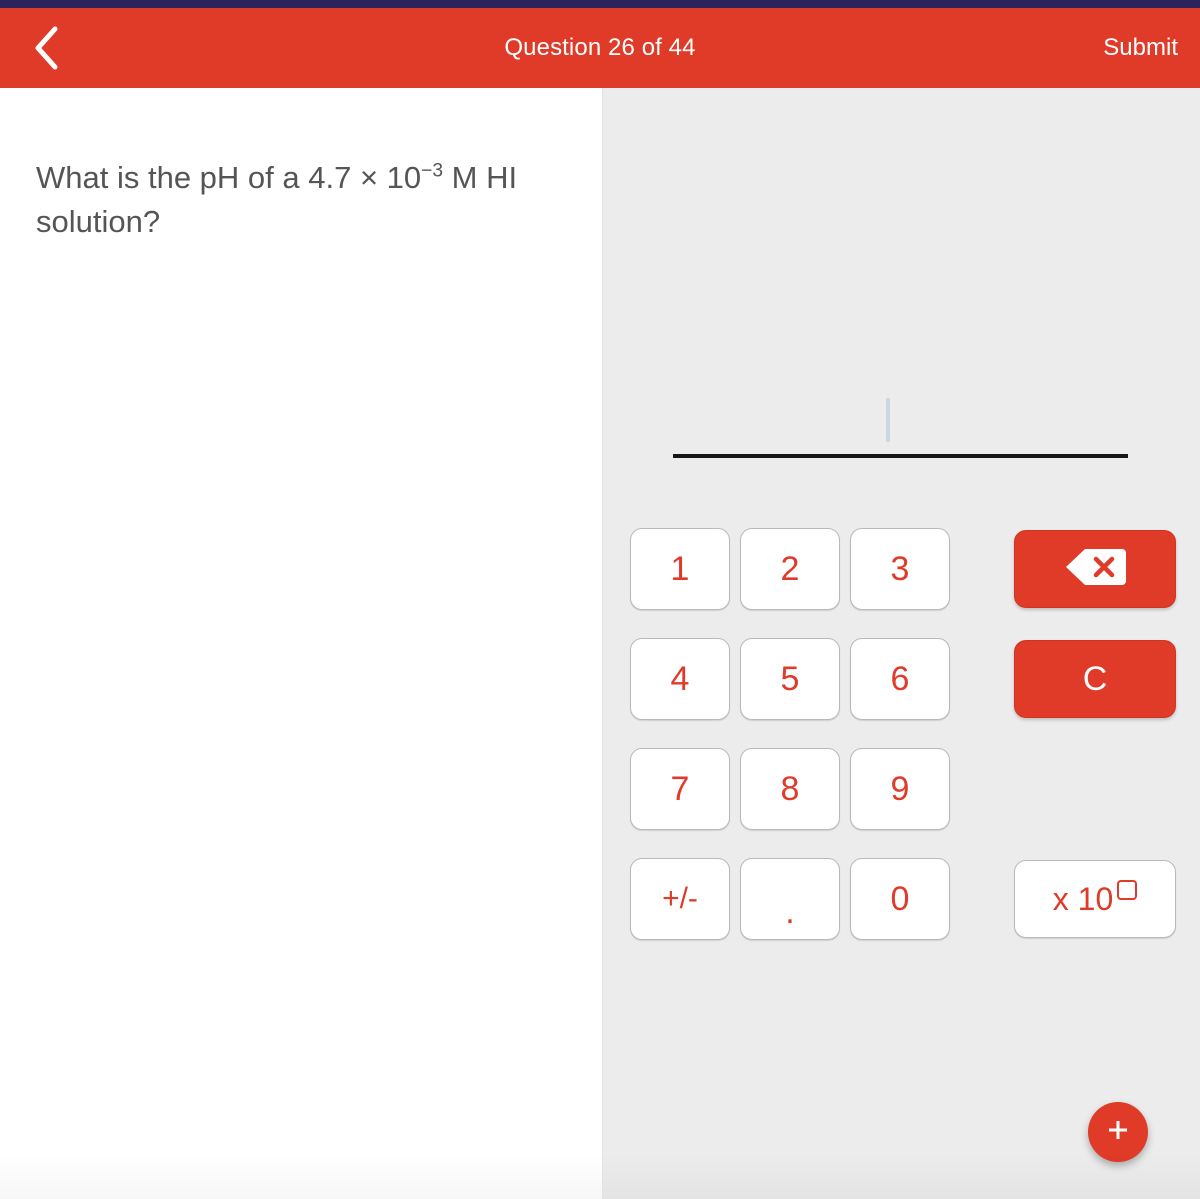 The height and width of the screenshot is (1199, 1200). I want to click on status-bar-strip, so click(600, 4).